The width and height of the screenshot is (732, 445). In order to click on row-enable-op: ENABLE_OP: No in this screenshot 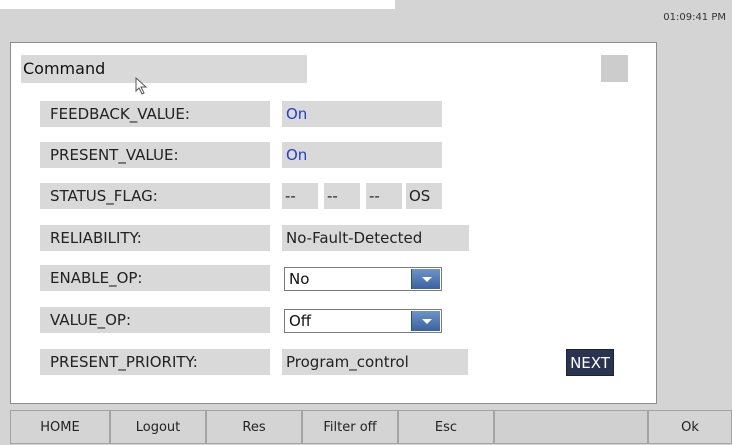, I will do `click(334, 278)`.